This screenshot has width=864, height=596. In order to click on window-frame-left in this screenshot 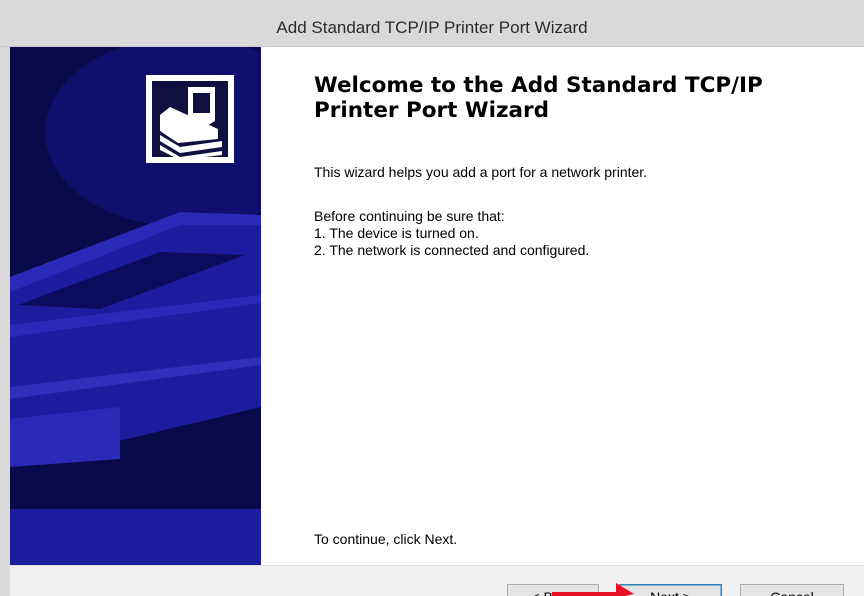, I will do `click(5, 298)`.